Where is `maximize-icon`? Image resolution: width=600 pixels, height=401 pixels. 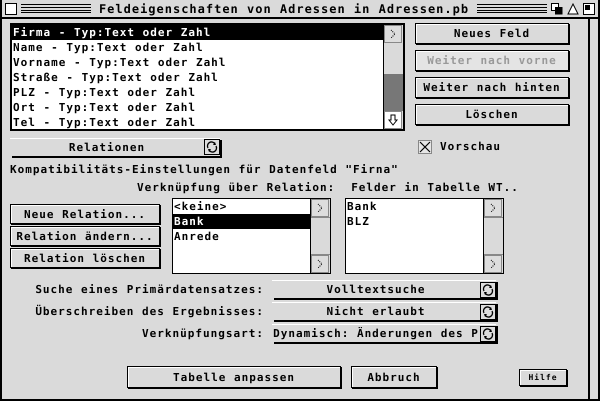 maximize-icon is located at coordinates (589, 8).